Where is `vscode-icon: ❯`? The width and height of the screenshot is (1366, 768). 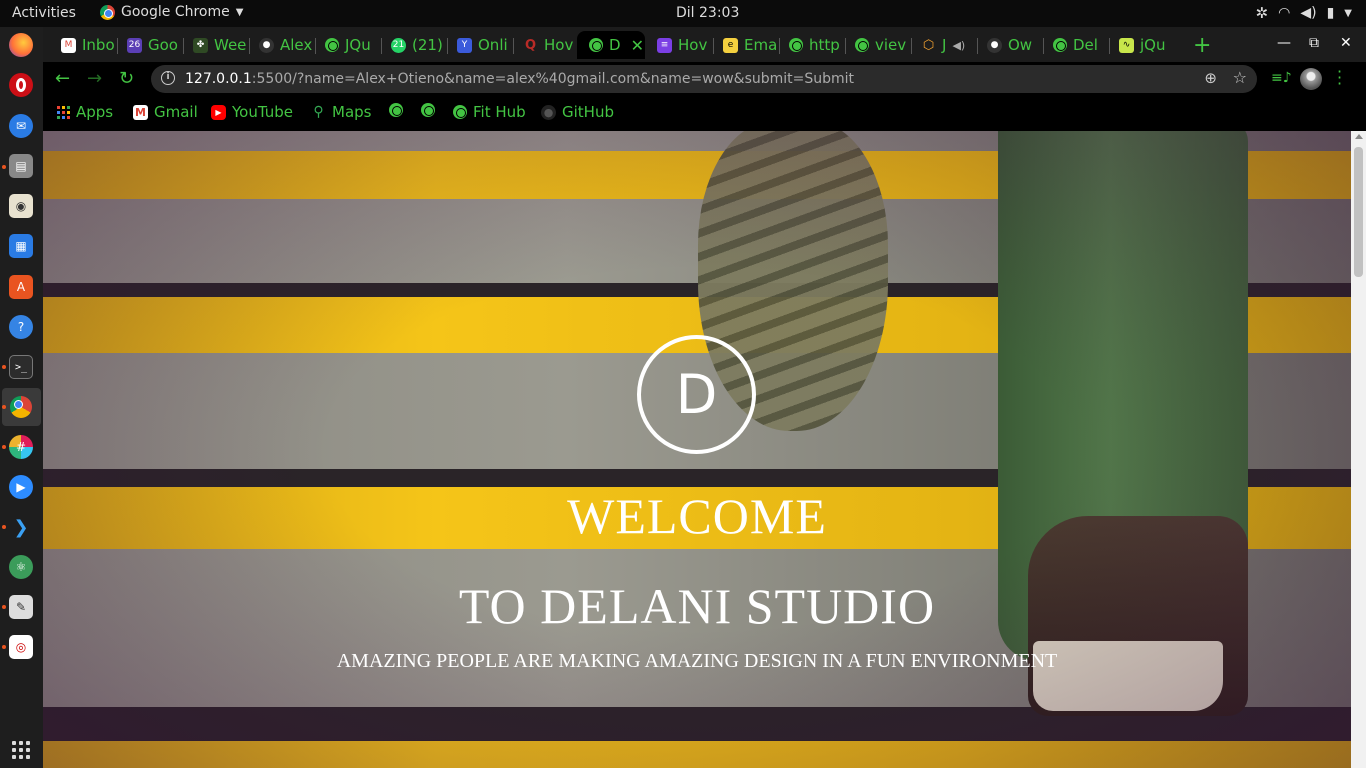
vscode-icon: ❯ is located at coordinates (21, 527).